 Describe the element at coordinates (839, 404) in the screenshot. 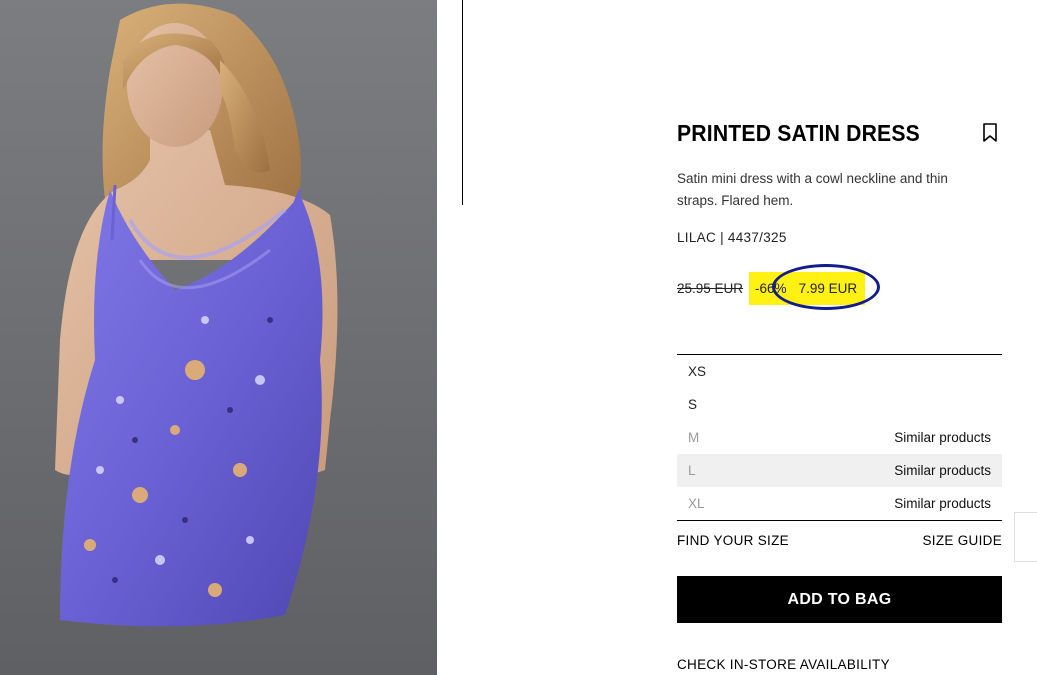

I see `size-option-s: S` at that location.